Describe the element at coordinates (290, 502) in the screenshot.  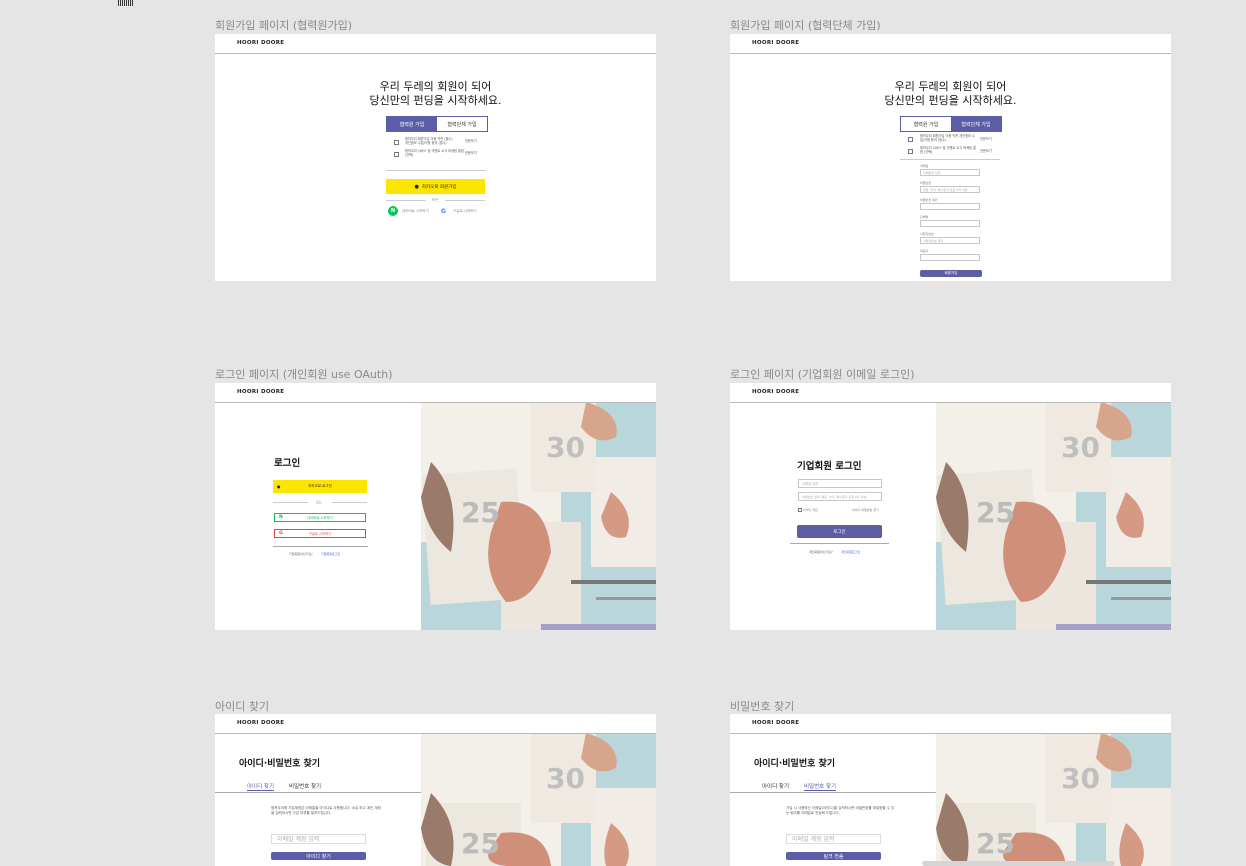
I see `divider-left` at that location.